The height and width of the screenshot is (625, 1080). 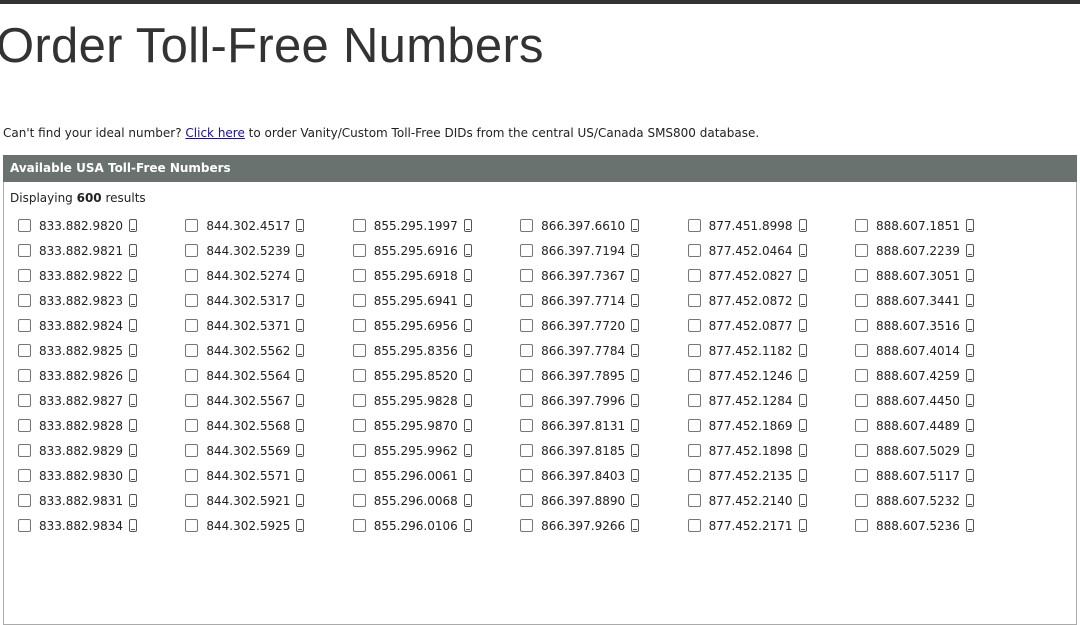 I want to click on number-option: 866.397.8403, so click(x=603, y=475).